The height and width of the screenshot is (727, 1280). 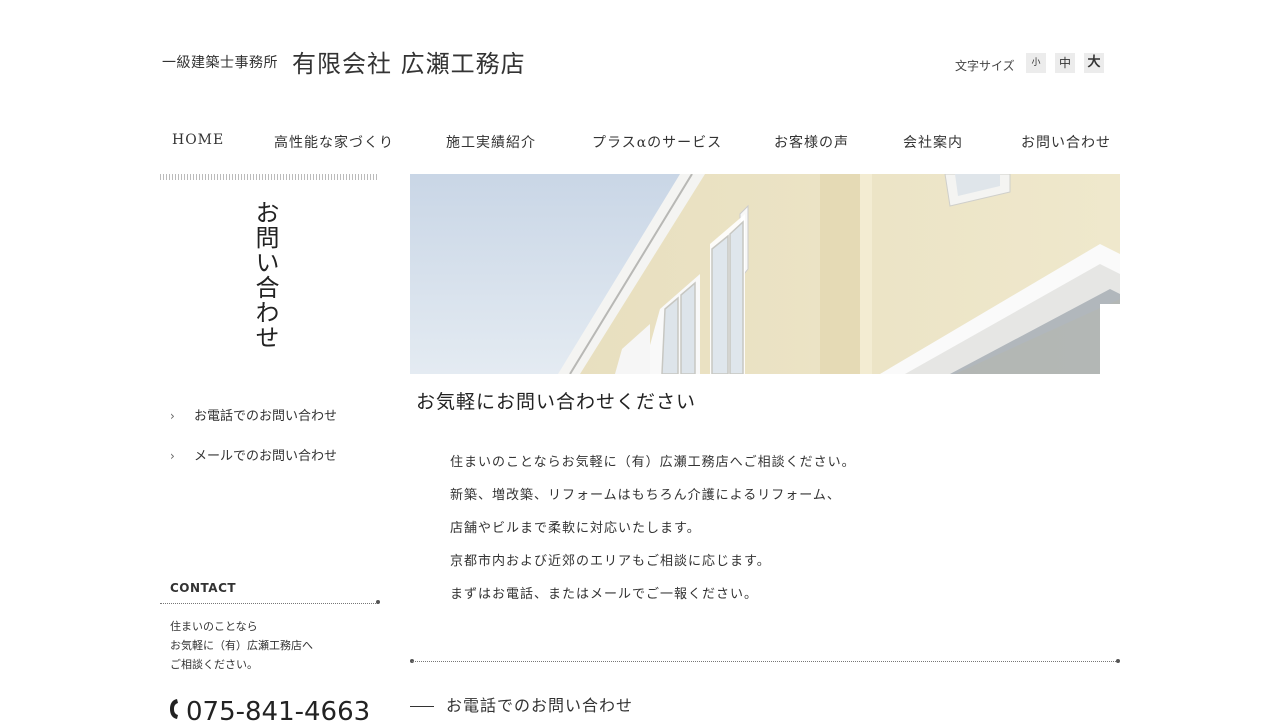 What do you see at coordinates (198, 140) in the screenshot?
I see `nav-home: HOME` at bounding box center [198, 140].